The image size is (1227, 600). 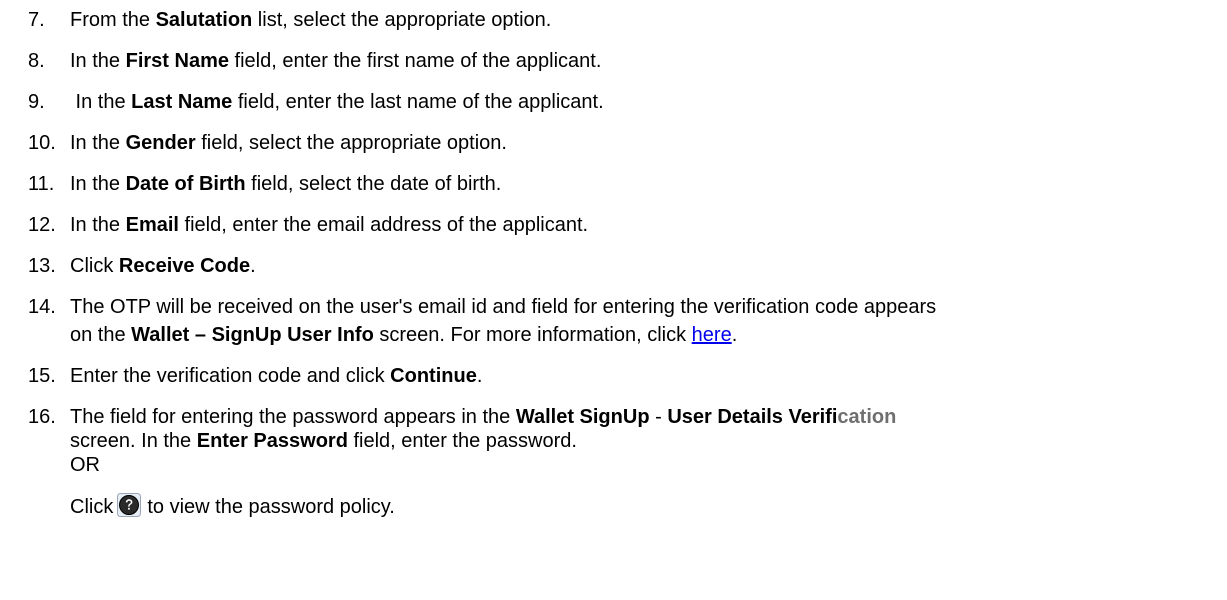 I want to click on here-link: here, so click(x=712, y=335).